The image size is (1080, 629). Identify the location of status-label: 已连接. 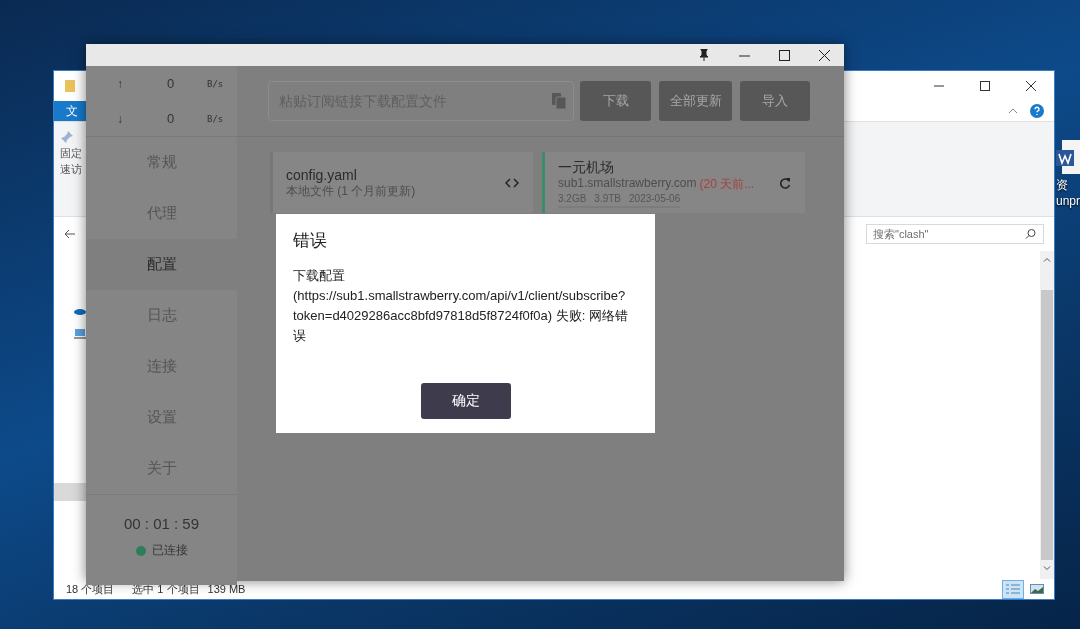
(169, 550).